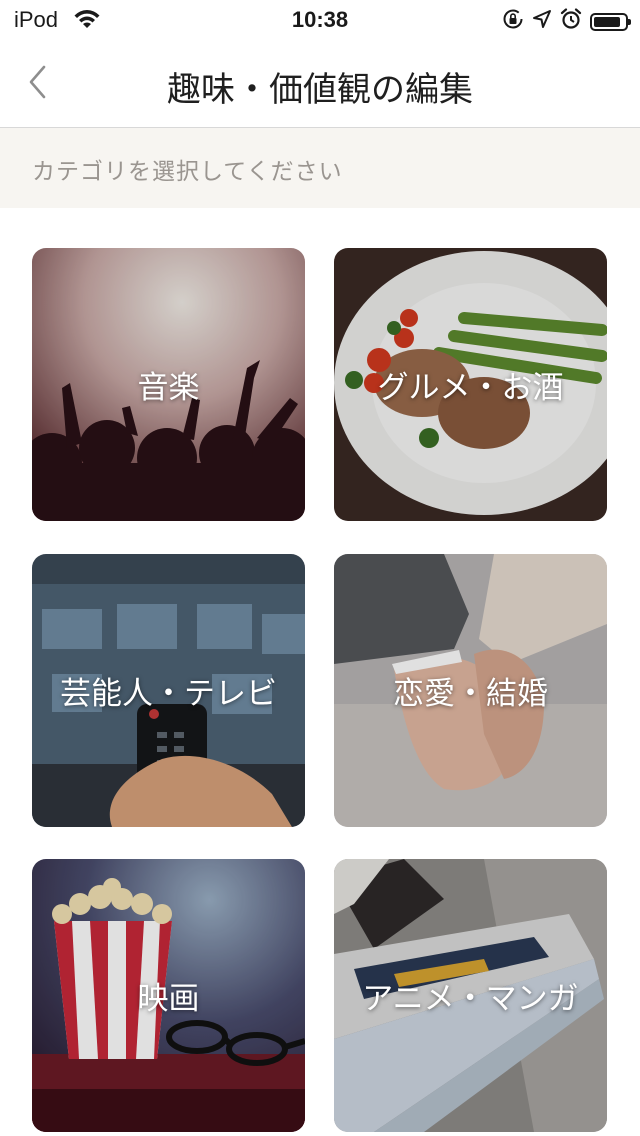 Image resolution: width=640 pixels, height=1136 pixels. What do you see at coordinates (513, 21) in the screenshot?
I see `orientation-lock-icon` at bounding box center [513, 21].